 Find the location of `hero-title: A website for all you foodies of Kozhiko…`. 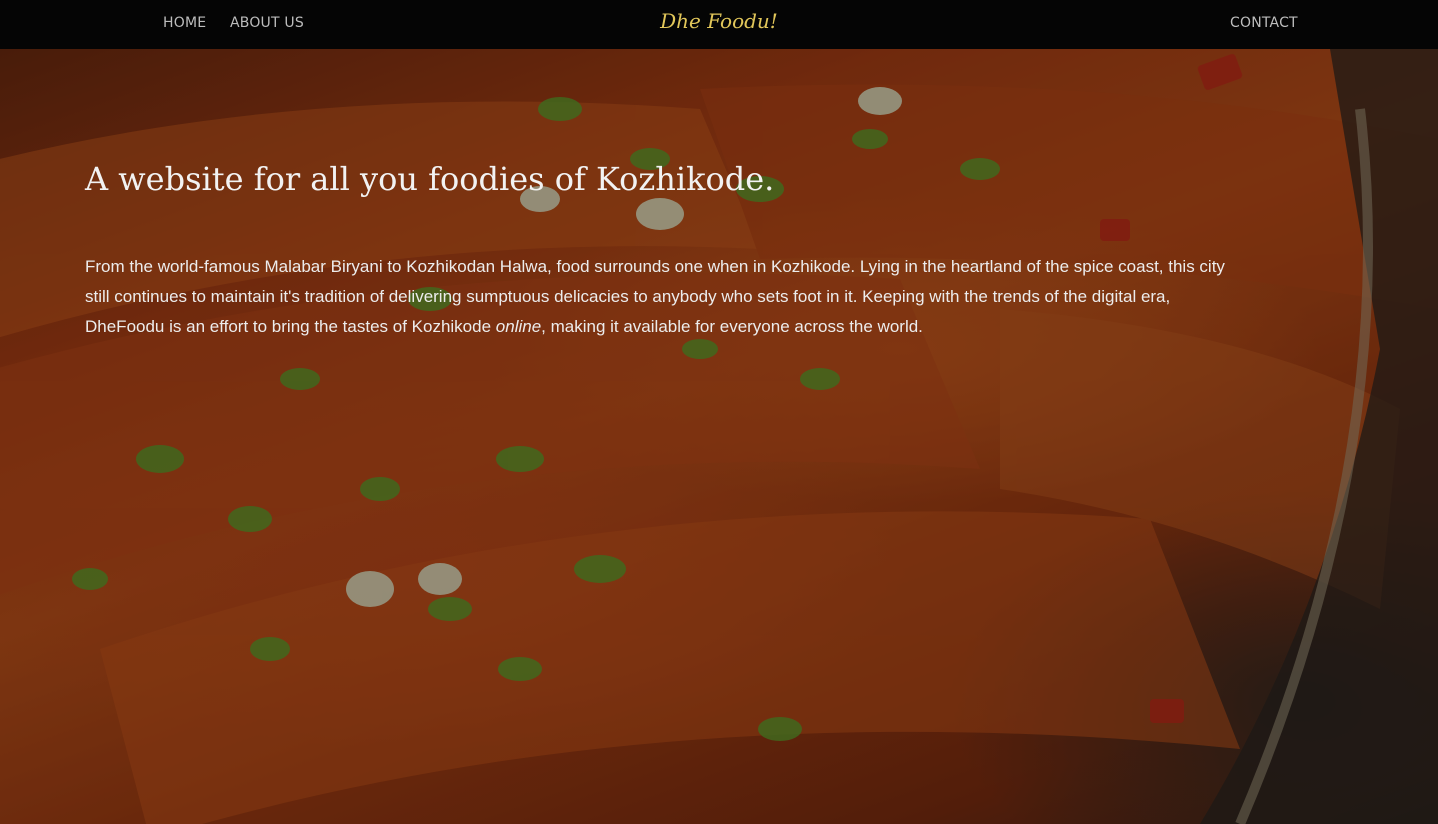

hero-title: A website for all you foodies of Kozhiko… is located at coordinates (430, 179).